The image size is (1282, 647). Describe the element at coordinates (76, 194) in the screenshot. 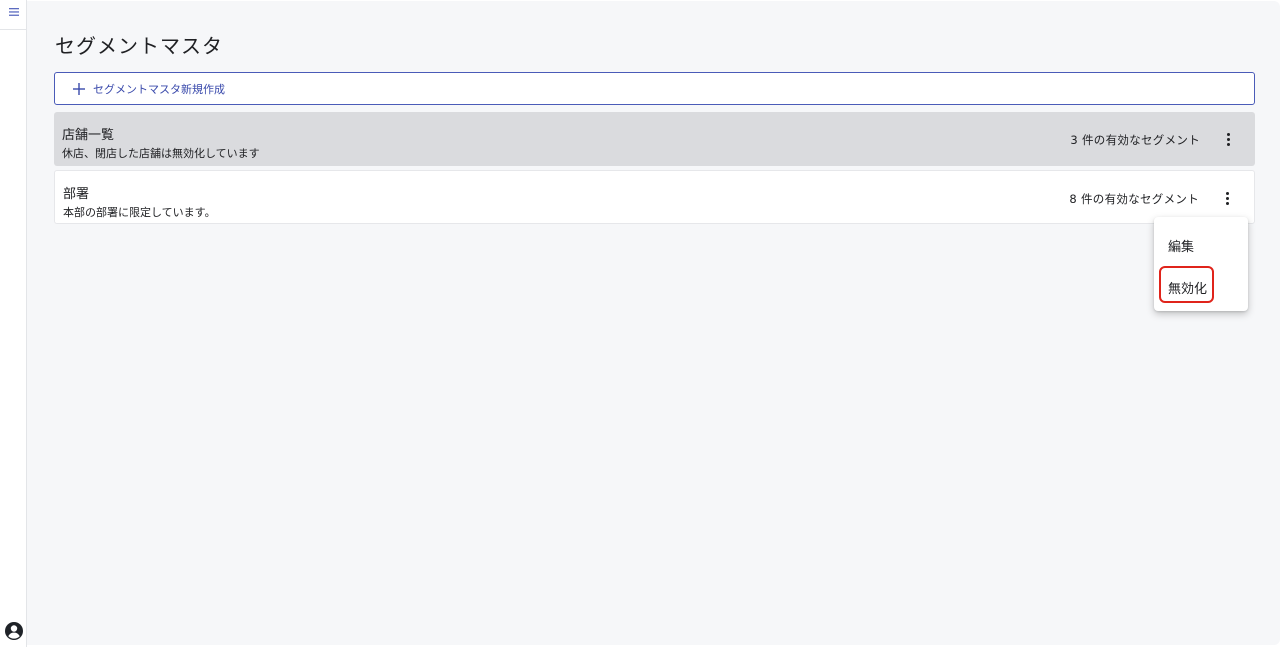

I see `segment-title: 部署` at that location.